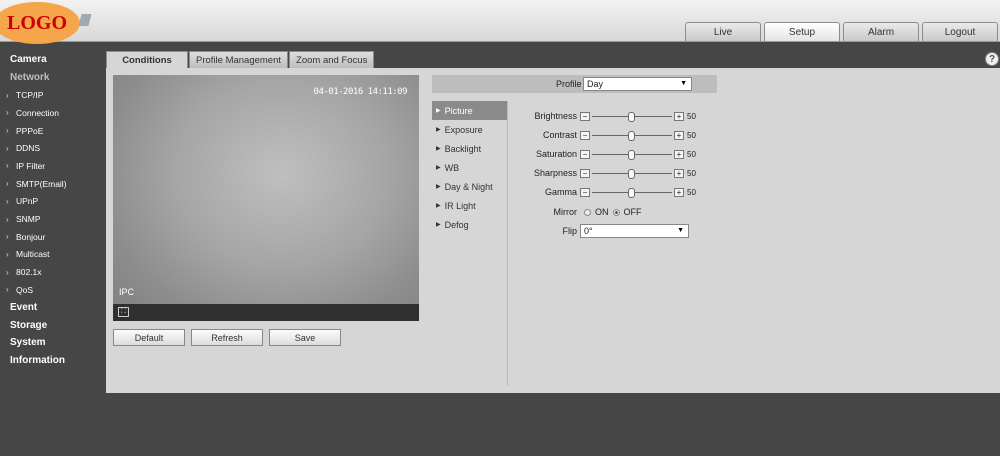 The width and height of the screenshot is (1000, 456). Describe the element at coordinates (52, 113) in the screenshot. I see `sidebar-item-connection: › Connection` at that location.